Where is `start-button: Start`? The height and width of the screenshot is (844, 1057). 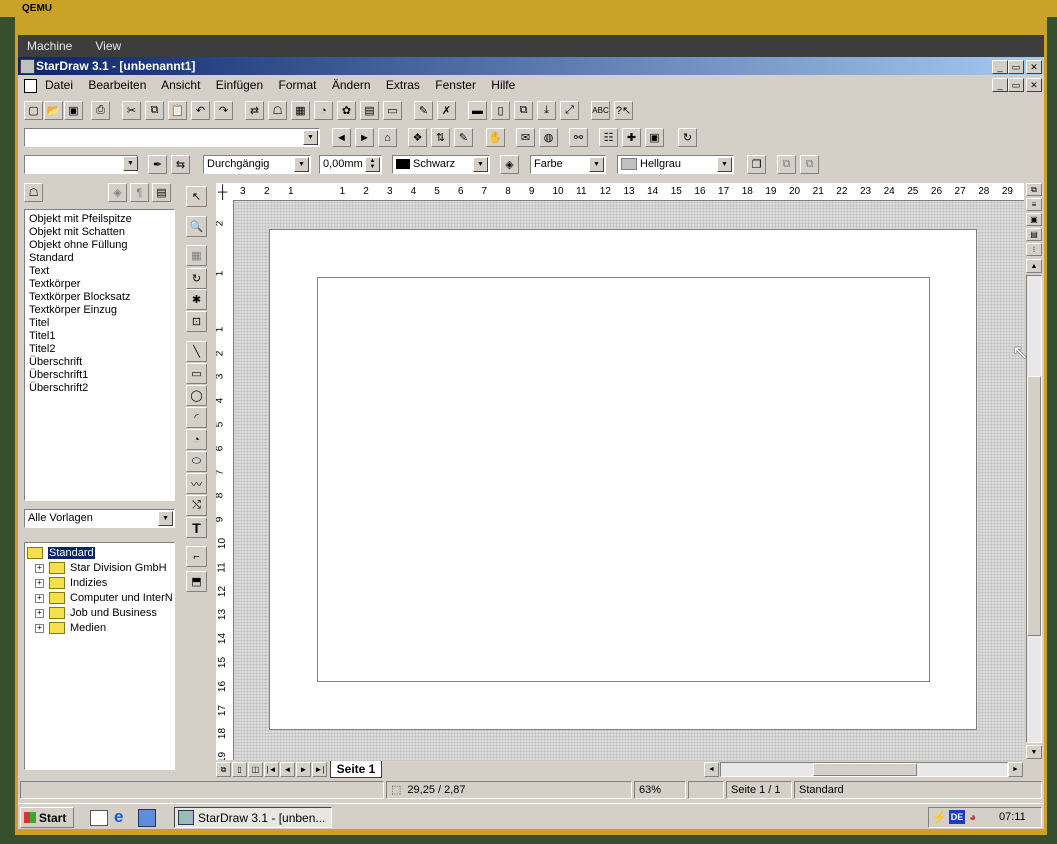 start-button: Start is located at coordinates (47, 817).